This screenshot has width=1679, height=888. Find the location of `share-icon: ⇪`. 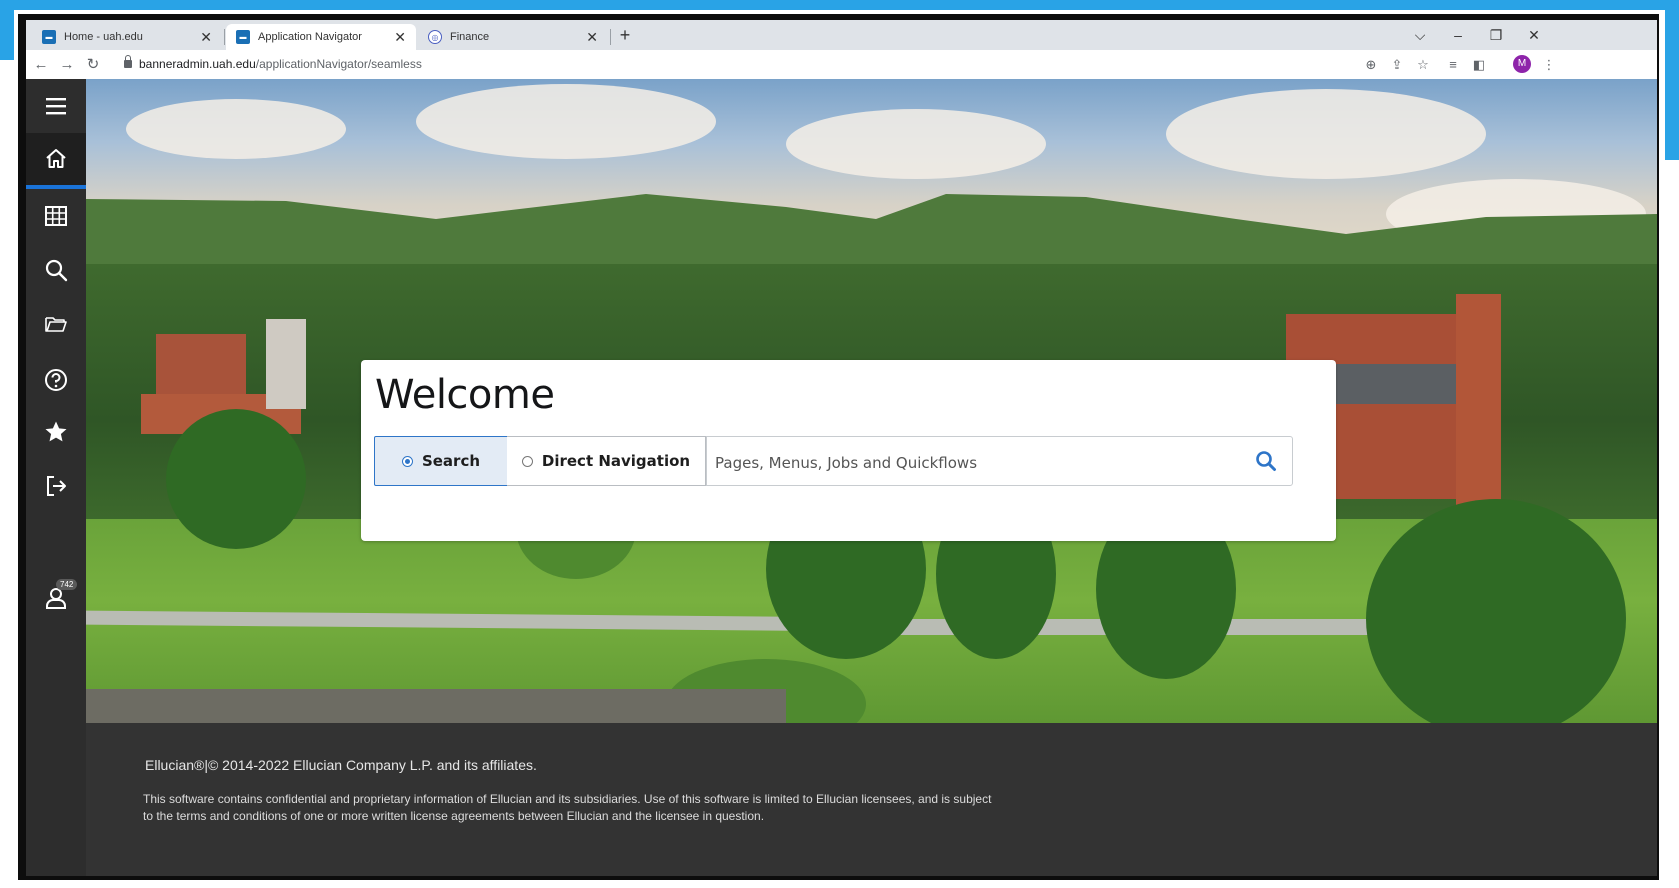

share-icon: ⇪ is located at coordinates (1397, 65).